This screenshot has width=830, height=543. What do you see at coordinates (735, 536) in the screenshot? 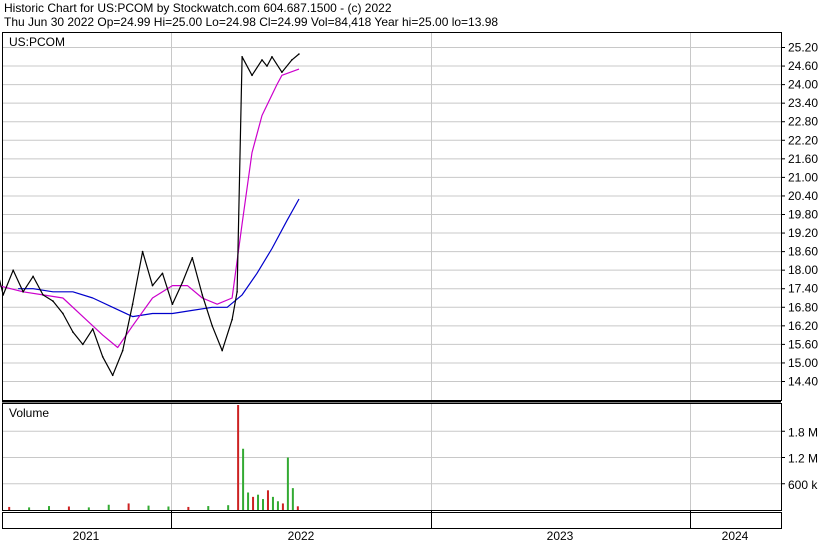
I see `x-tick-label: 2024` at bounding box center [735, 536].